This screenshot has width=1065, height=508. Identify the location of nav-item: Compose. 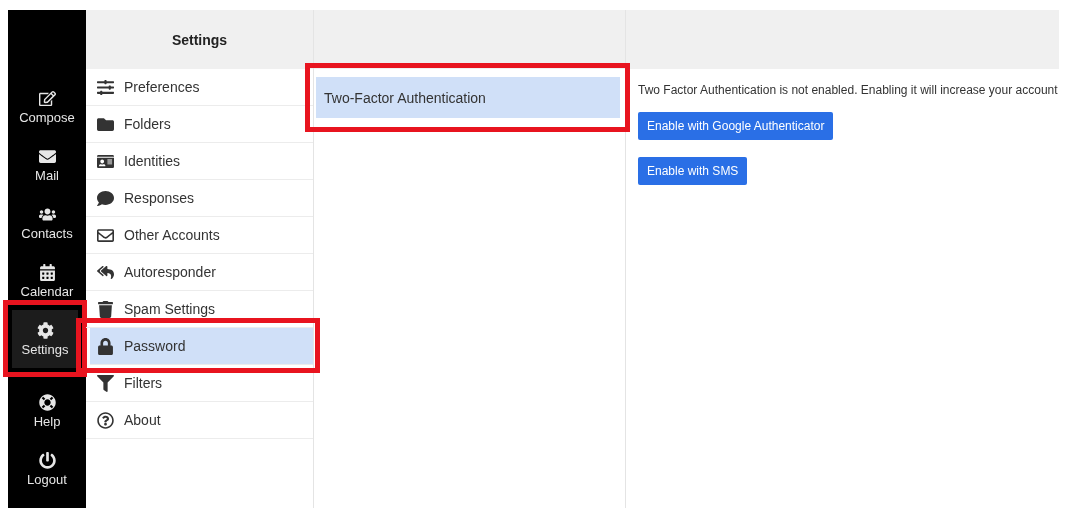
(47, 107).